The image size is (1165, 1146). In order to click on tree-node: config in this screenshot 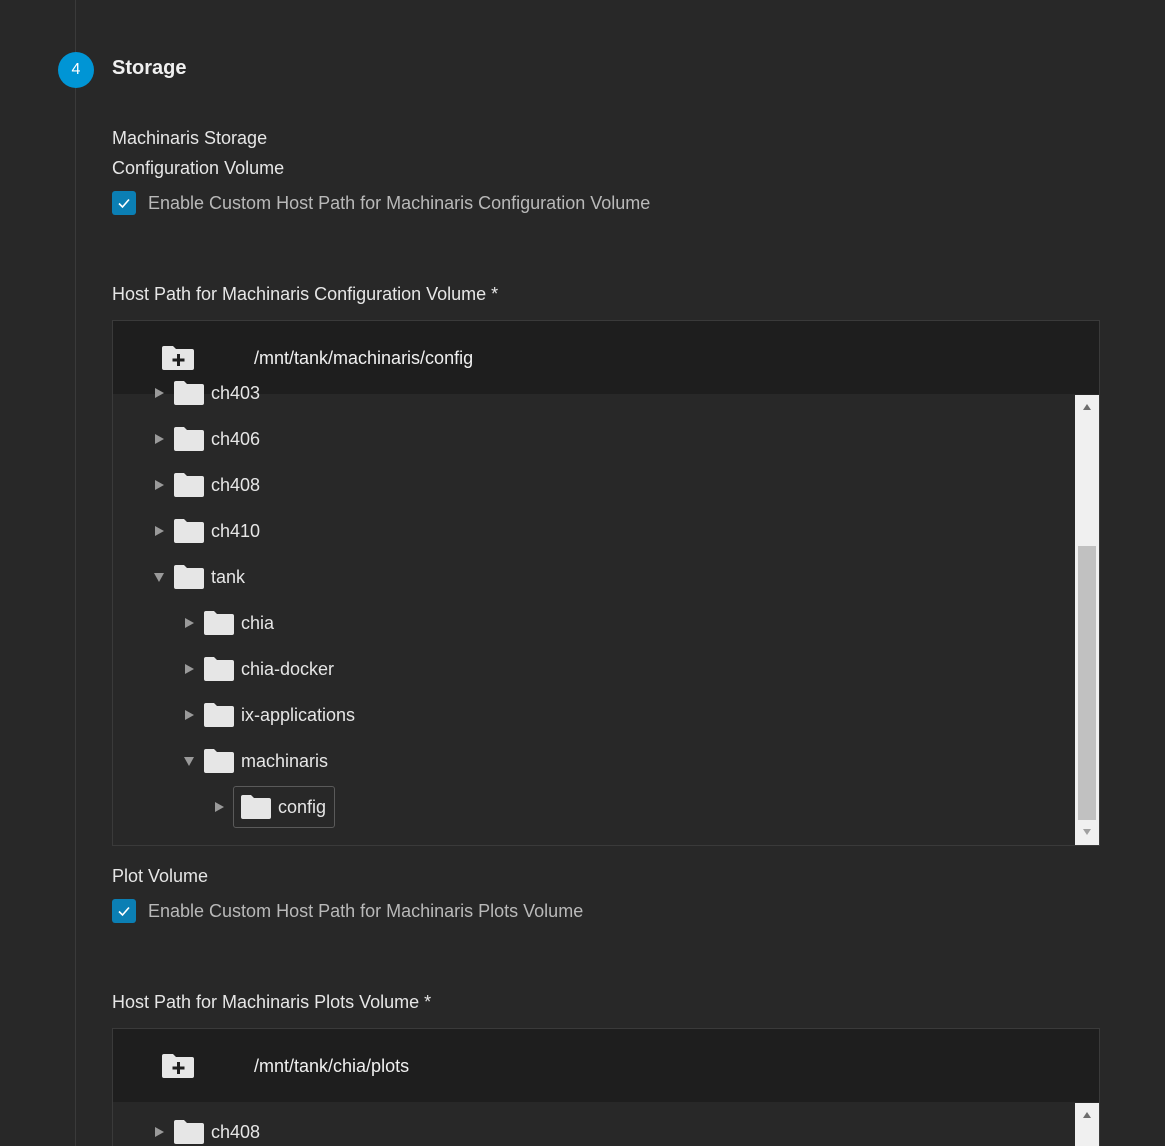, I will do `click(273, 807)`.